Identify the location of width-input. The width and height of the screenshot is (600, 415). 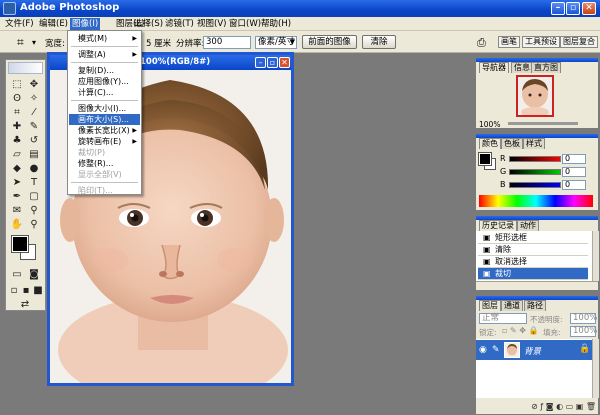
(69, 42).